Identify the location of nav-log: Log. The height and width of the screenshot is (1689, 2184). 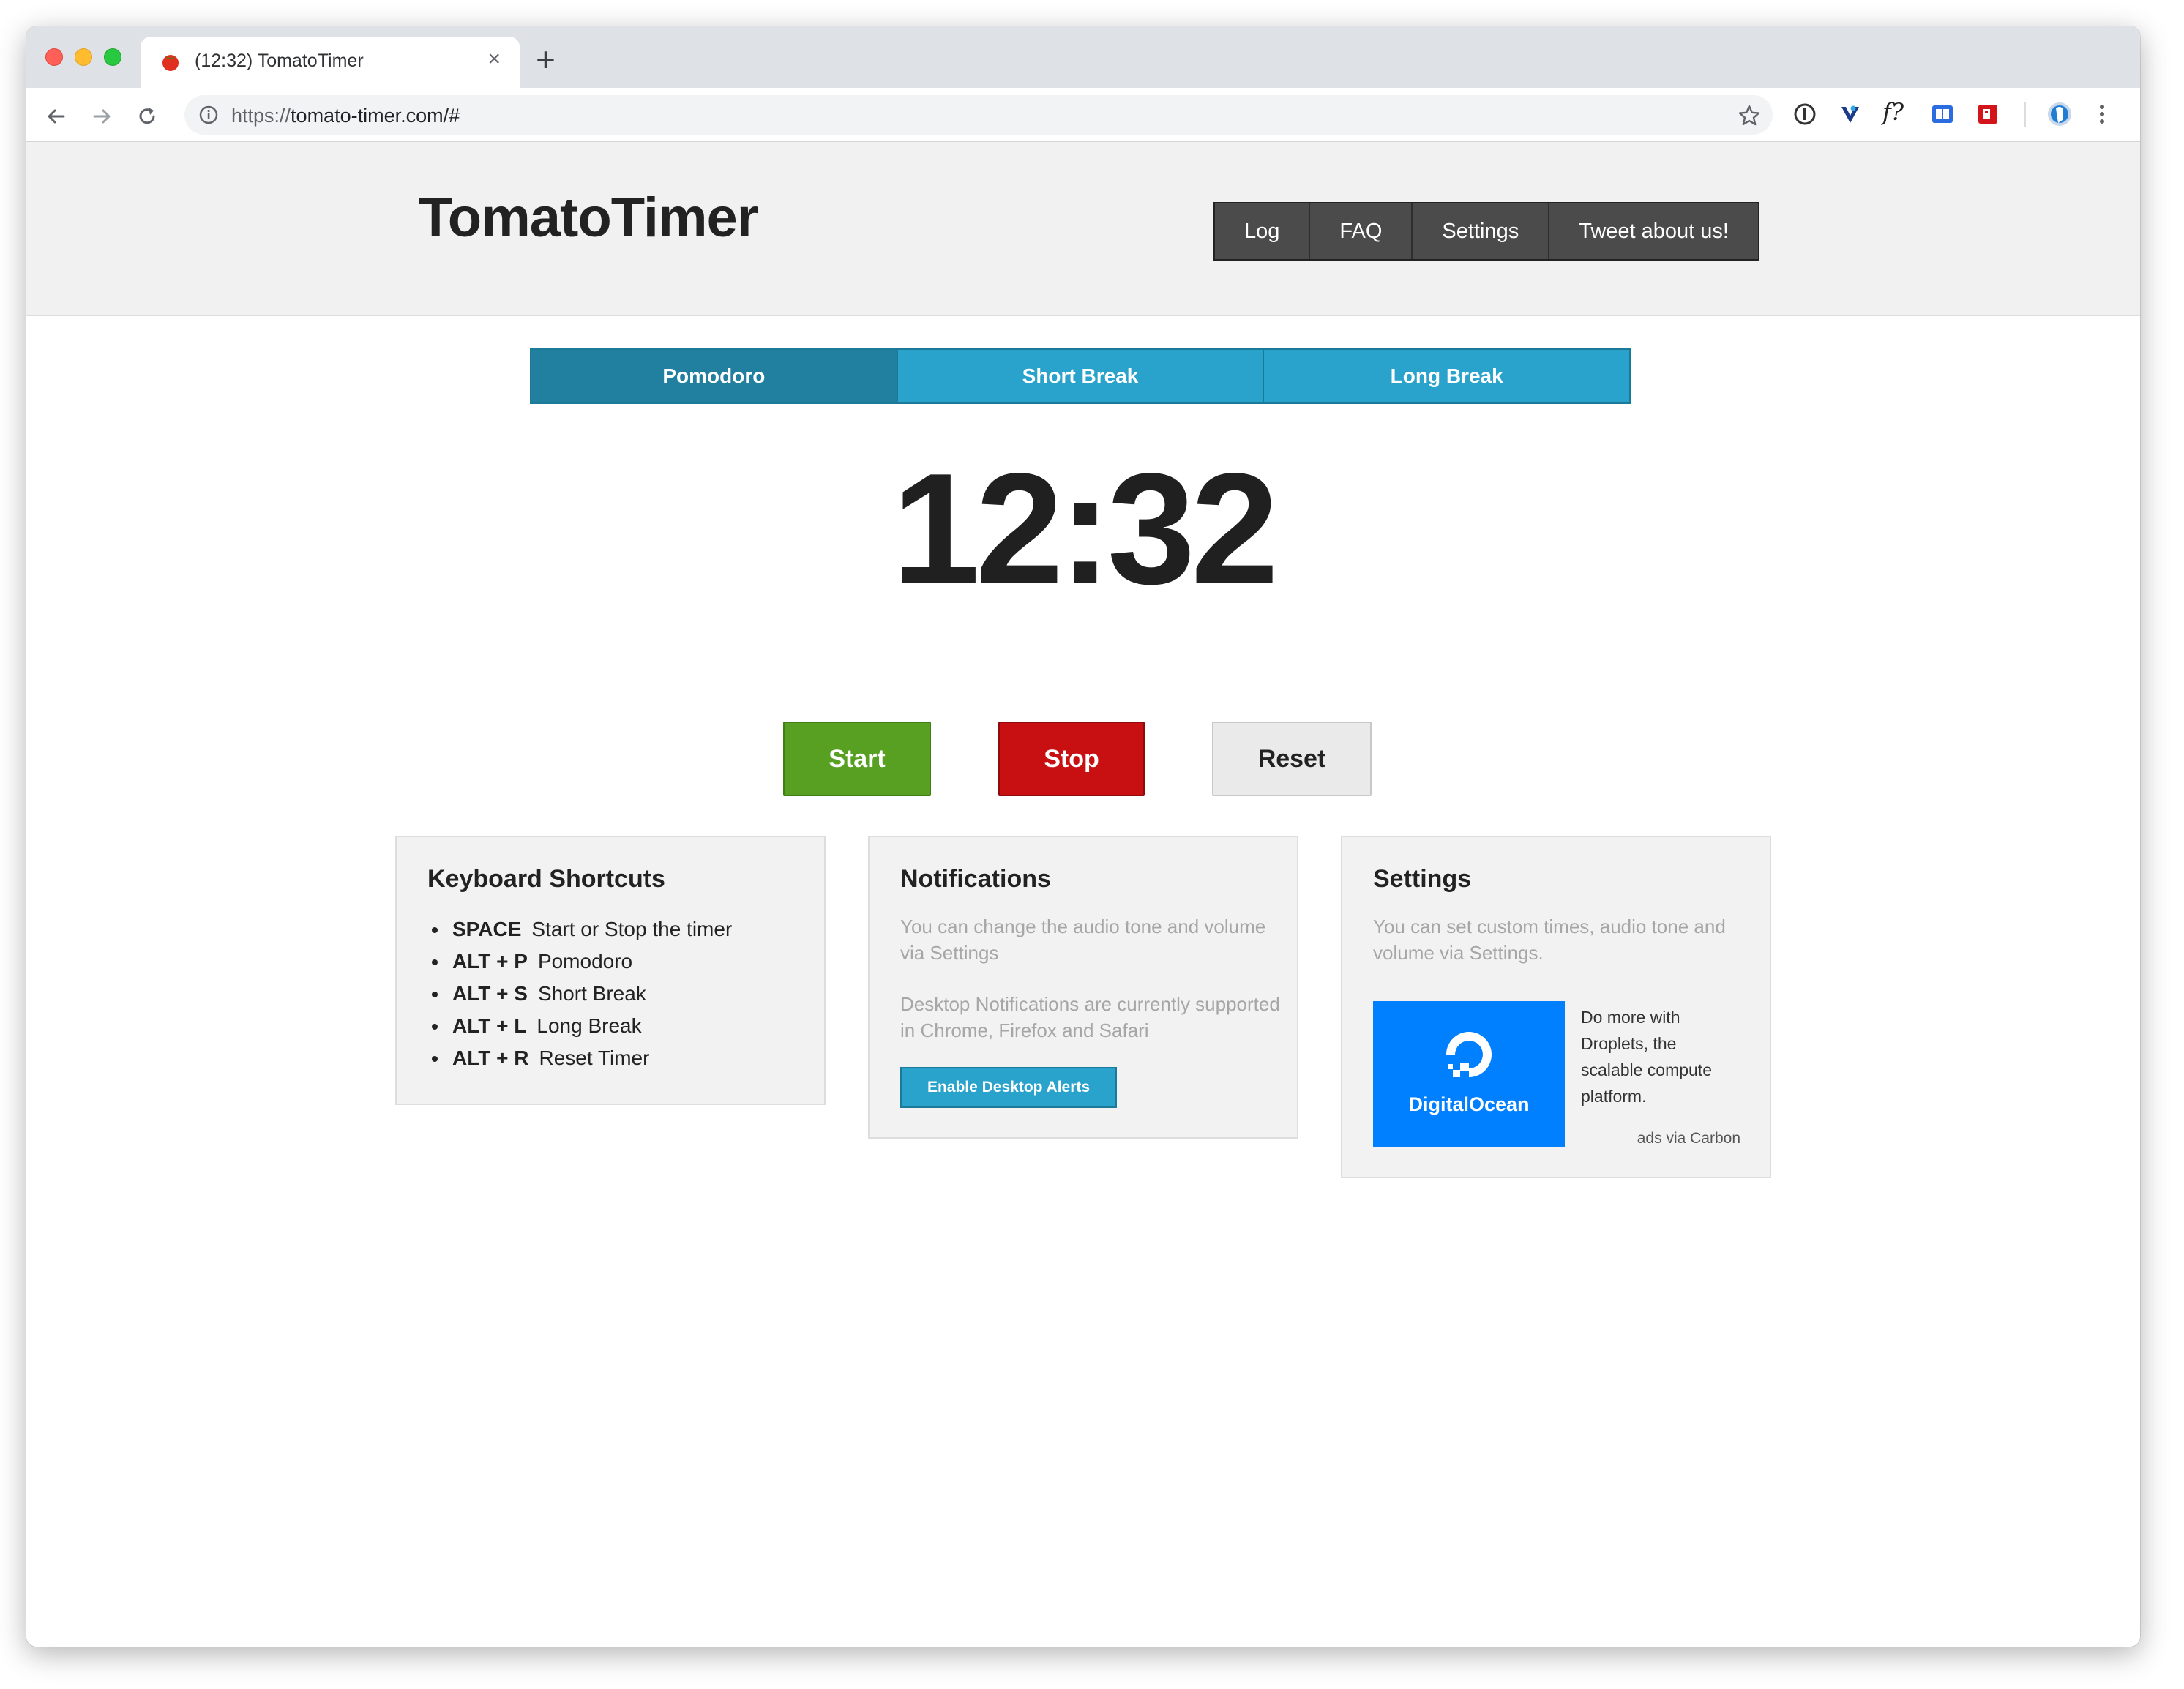
(1263, 231).